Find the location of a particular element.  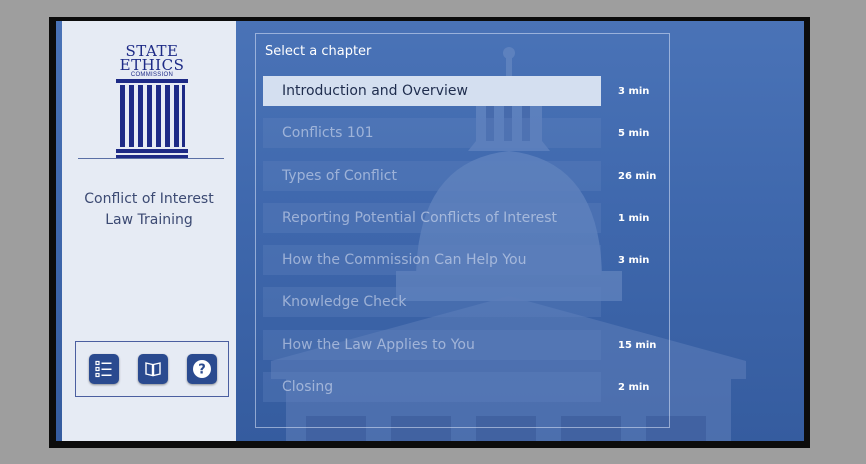

logo-line-2: Ethics is located at coordinates (152, 65).